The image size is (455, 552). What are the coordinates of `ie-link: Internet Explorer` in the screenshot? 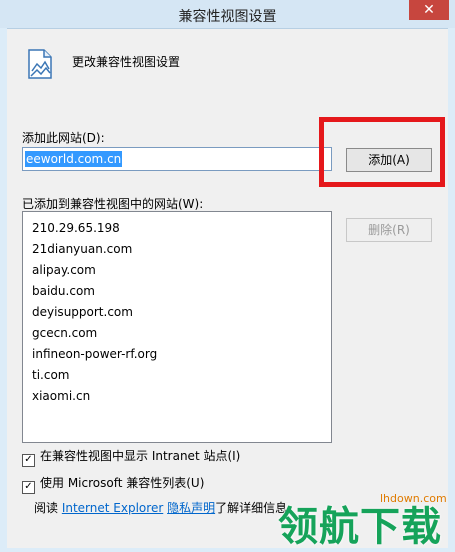 It's located at (112, 508).